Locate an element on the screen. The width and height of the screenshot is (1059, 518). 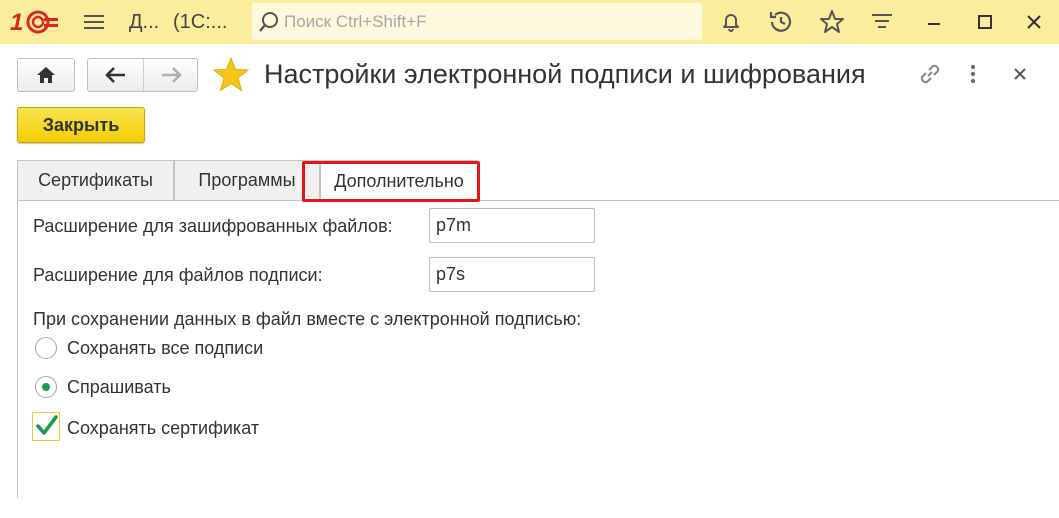
minimize-icon is located at coordinates (934, 22).